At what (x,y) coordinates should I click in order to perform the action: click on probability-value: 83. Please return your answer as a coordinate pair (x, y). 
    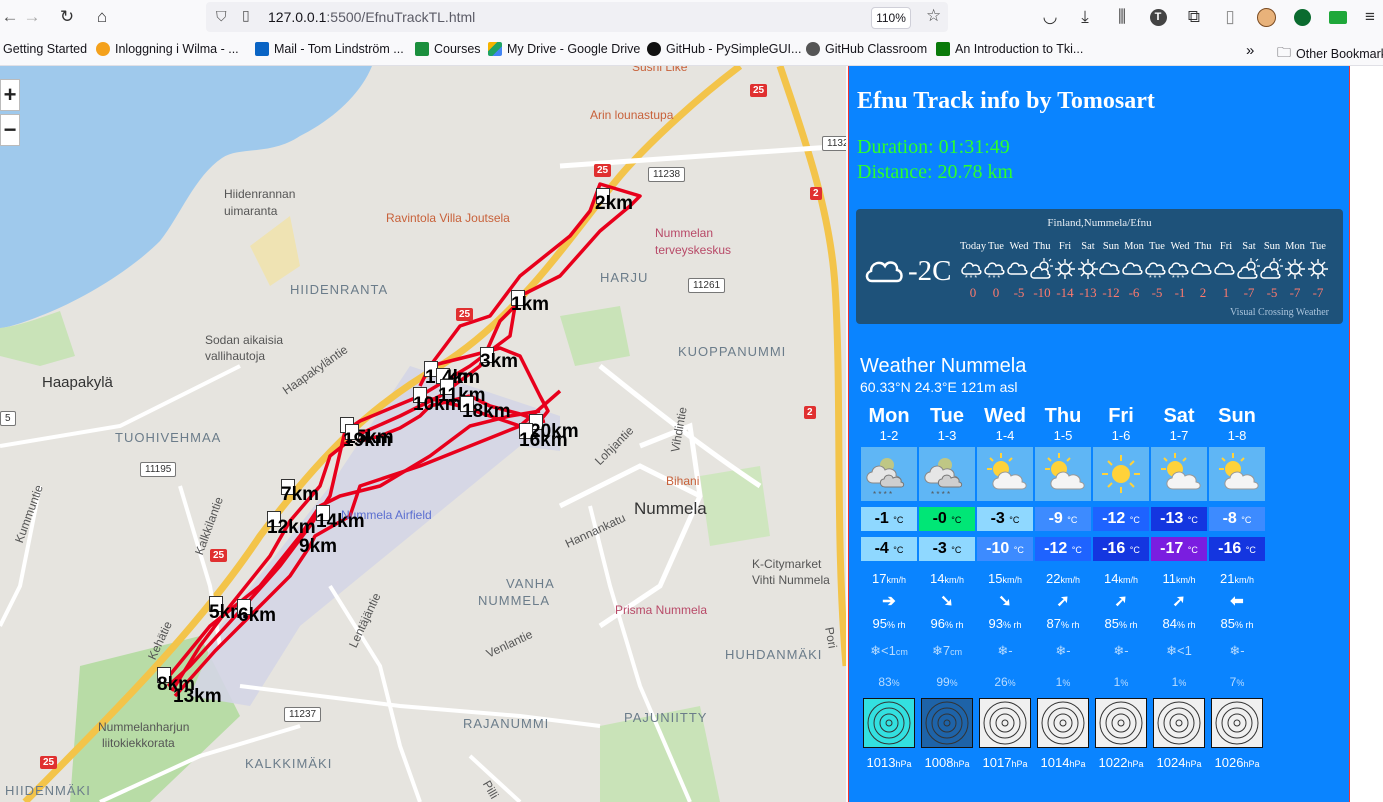
    Looking at the image, I should click on (885, 682).